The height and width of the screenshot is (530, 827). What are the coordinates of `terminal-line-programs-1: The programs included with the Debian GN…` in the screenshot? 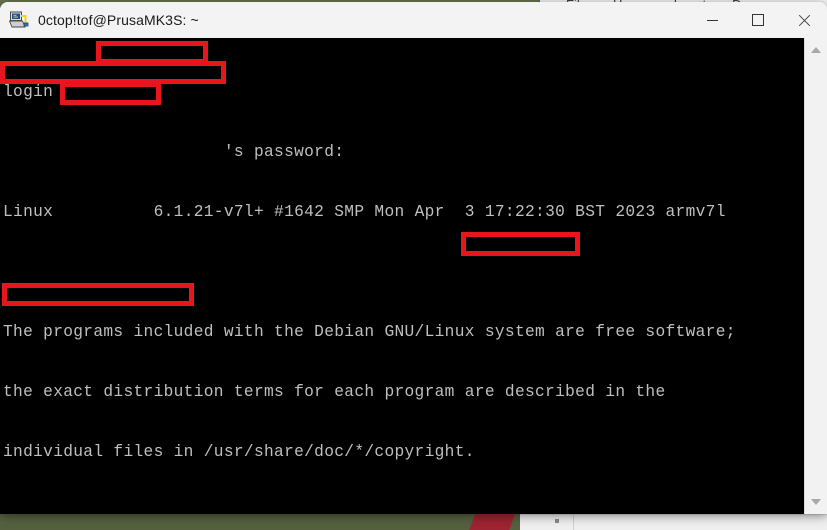 It's located at (369, 332).